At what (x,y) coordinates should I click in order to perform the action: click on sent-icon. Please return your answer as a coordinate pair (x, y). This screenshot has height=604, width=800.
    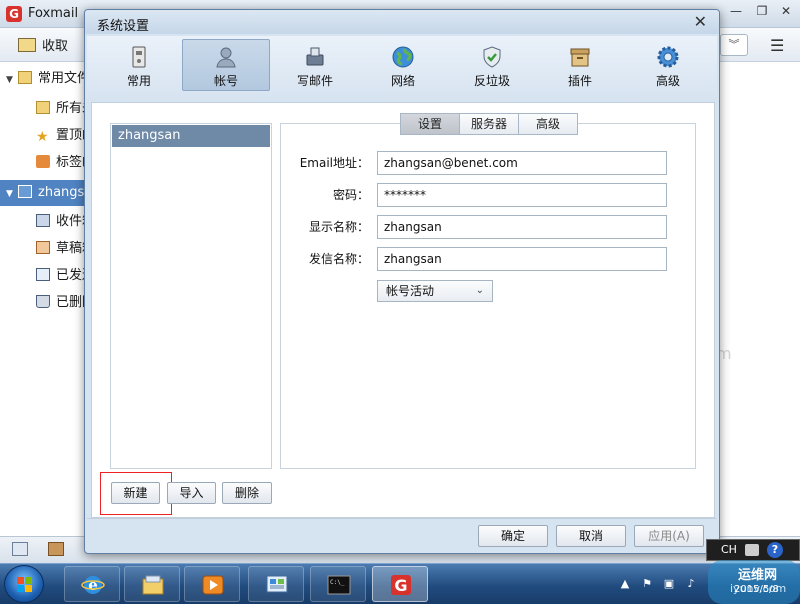
    Looking at the image, I should click on (43, 274).